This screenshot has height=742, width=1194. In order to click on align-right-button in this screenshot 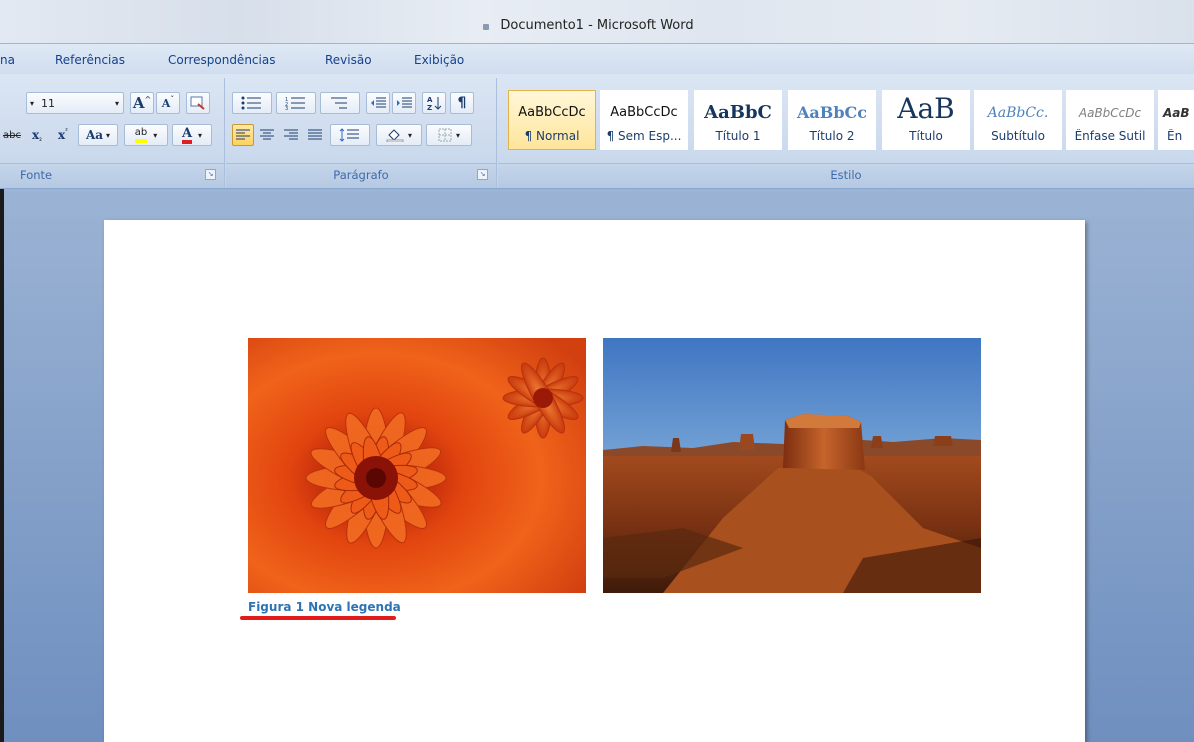, I will do `click(291, 135)`.